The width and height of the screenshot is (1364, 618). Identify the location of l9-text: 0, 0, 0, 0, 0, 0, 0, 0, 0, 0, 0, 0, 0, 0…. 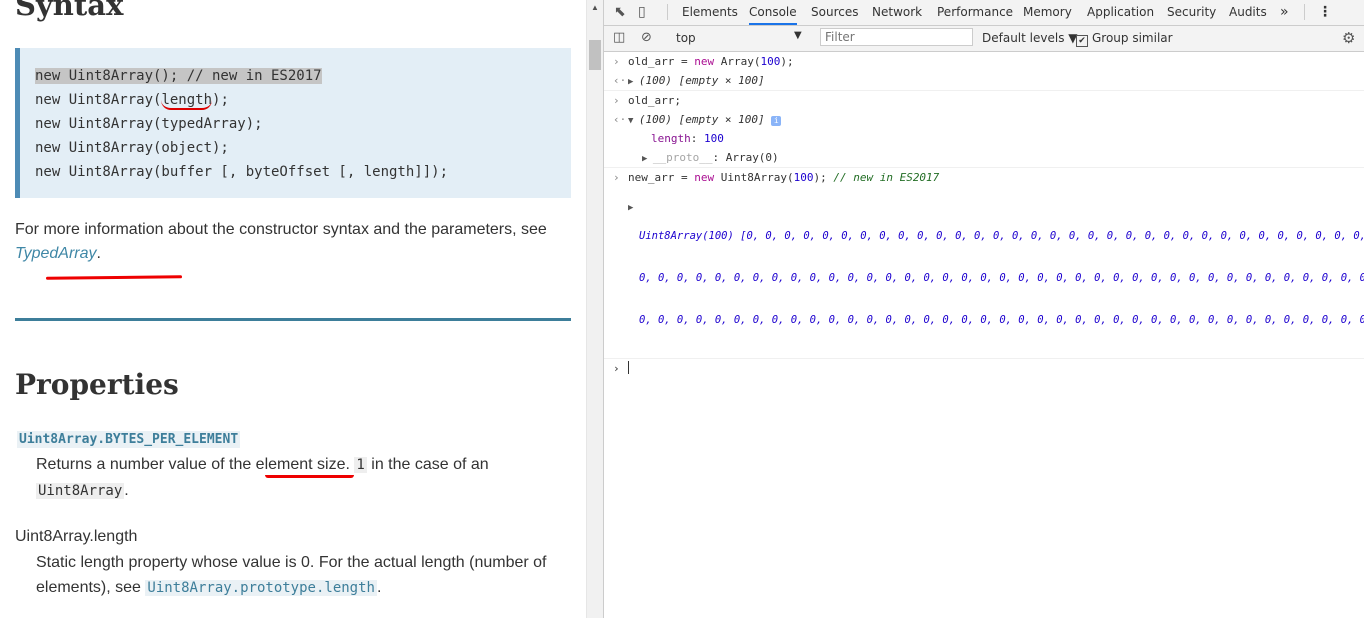
(1001, 278).